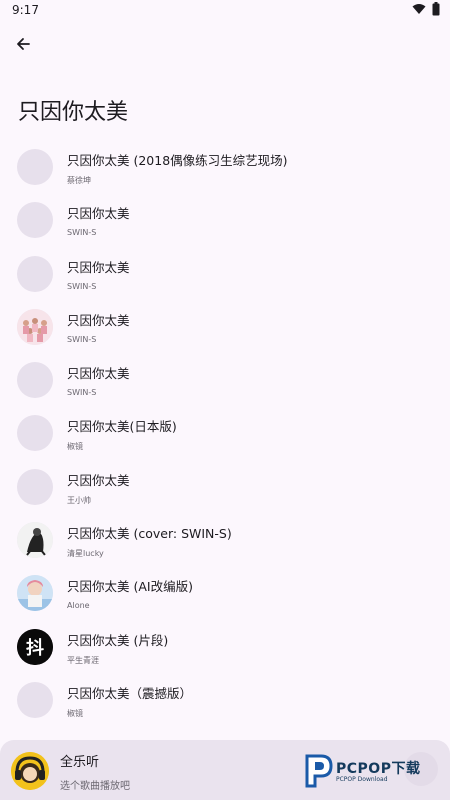 The image size is (450, 800). Describe the element at coordinates (83, 660) in the screenshot. I see `song-artist: 平生青涯` at that location.